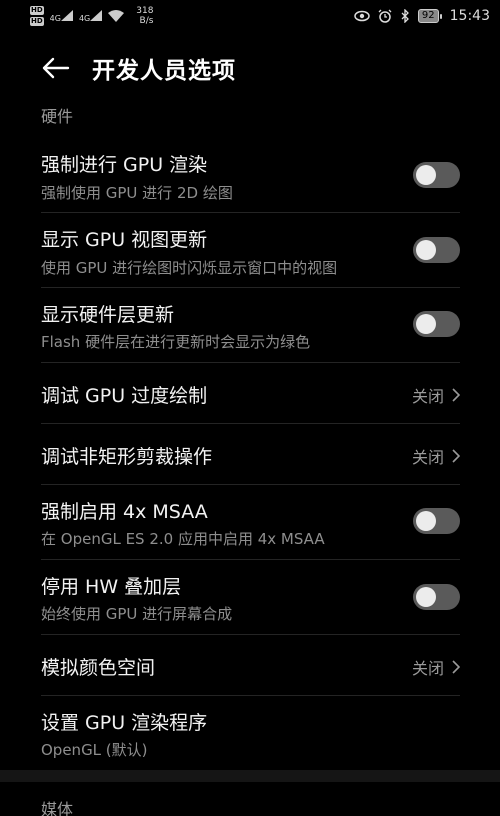  I want to click on clock: 15:43, so click(469, 16).